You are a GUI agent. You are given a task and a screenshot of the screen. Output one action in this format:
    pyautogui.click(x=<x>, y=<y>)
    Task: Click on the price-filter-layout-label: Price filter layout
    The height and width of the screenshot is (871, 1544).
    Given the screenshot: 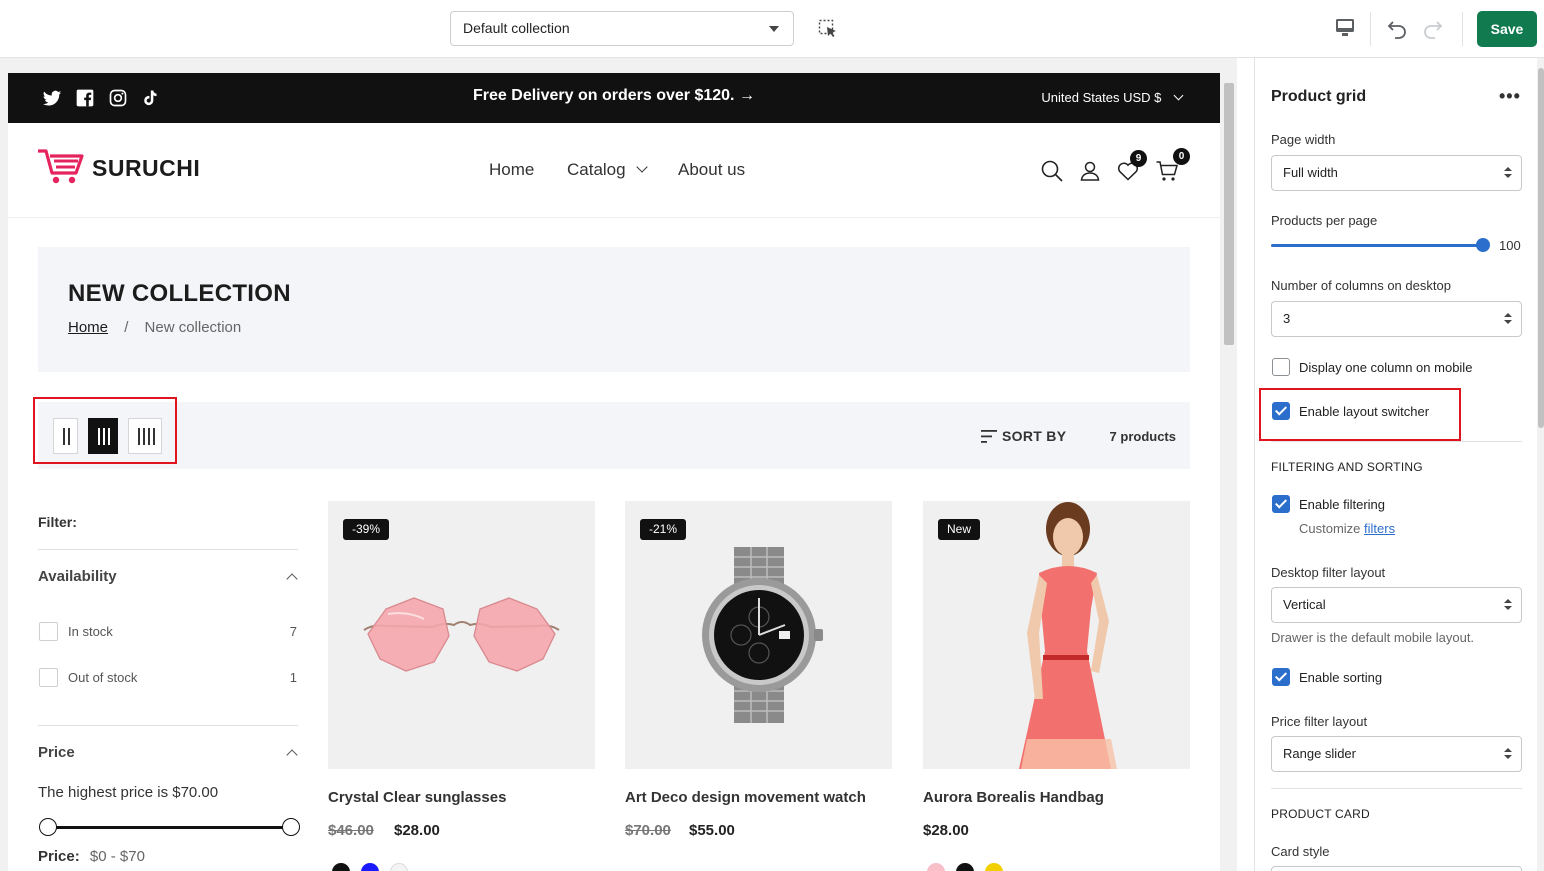 What is the action you would take?
    pyautogui.click(x=1319, y=721)
    